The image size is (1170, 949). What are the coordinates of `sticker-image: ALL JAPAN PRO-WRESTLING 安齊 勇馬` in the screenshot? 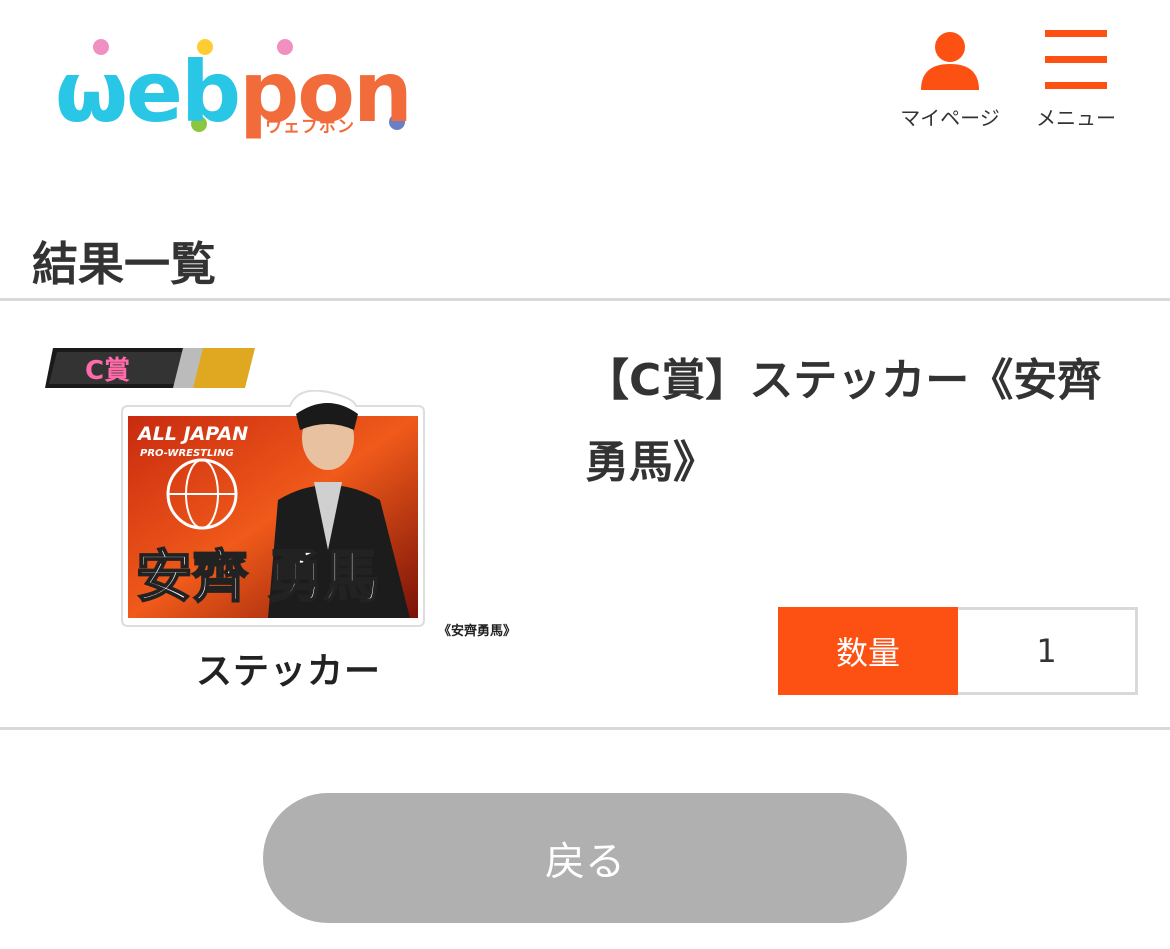 It's located at (274, 509).